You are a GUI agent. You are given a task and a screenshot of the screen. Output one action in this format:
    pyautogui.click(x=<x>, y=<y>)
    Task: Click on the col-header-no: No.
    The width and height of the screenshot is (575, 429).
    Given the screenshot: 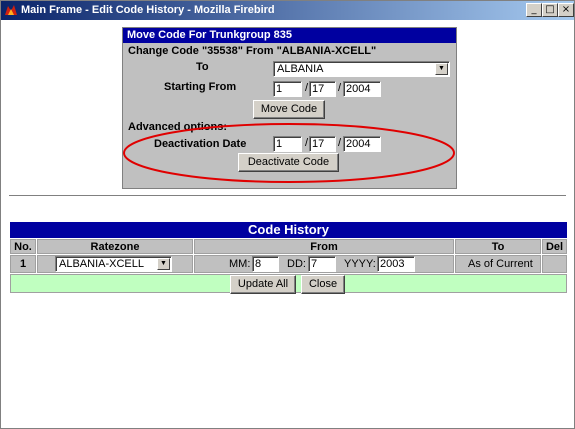 What is the action you would take?
    pyautogui.click(x=23, y=246)
    